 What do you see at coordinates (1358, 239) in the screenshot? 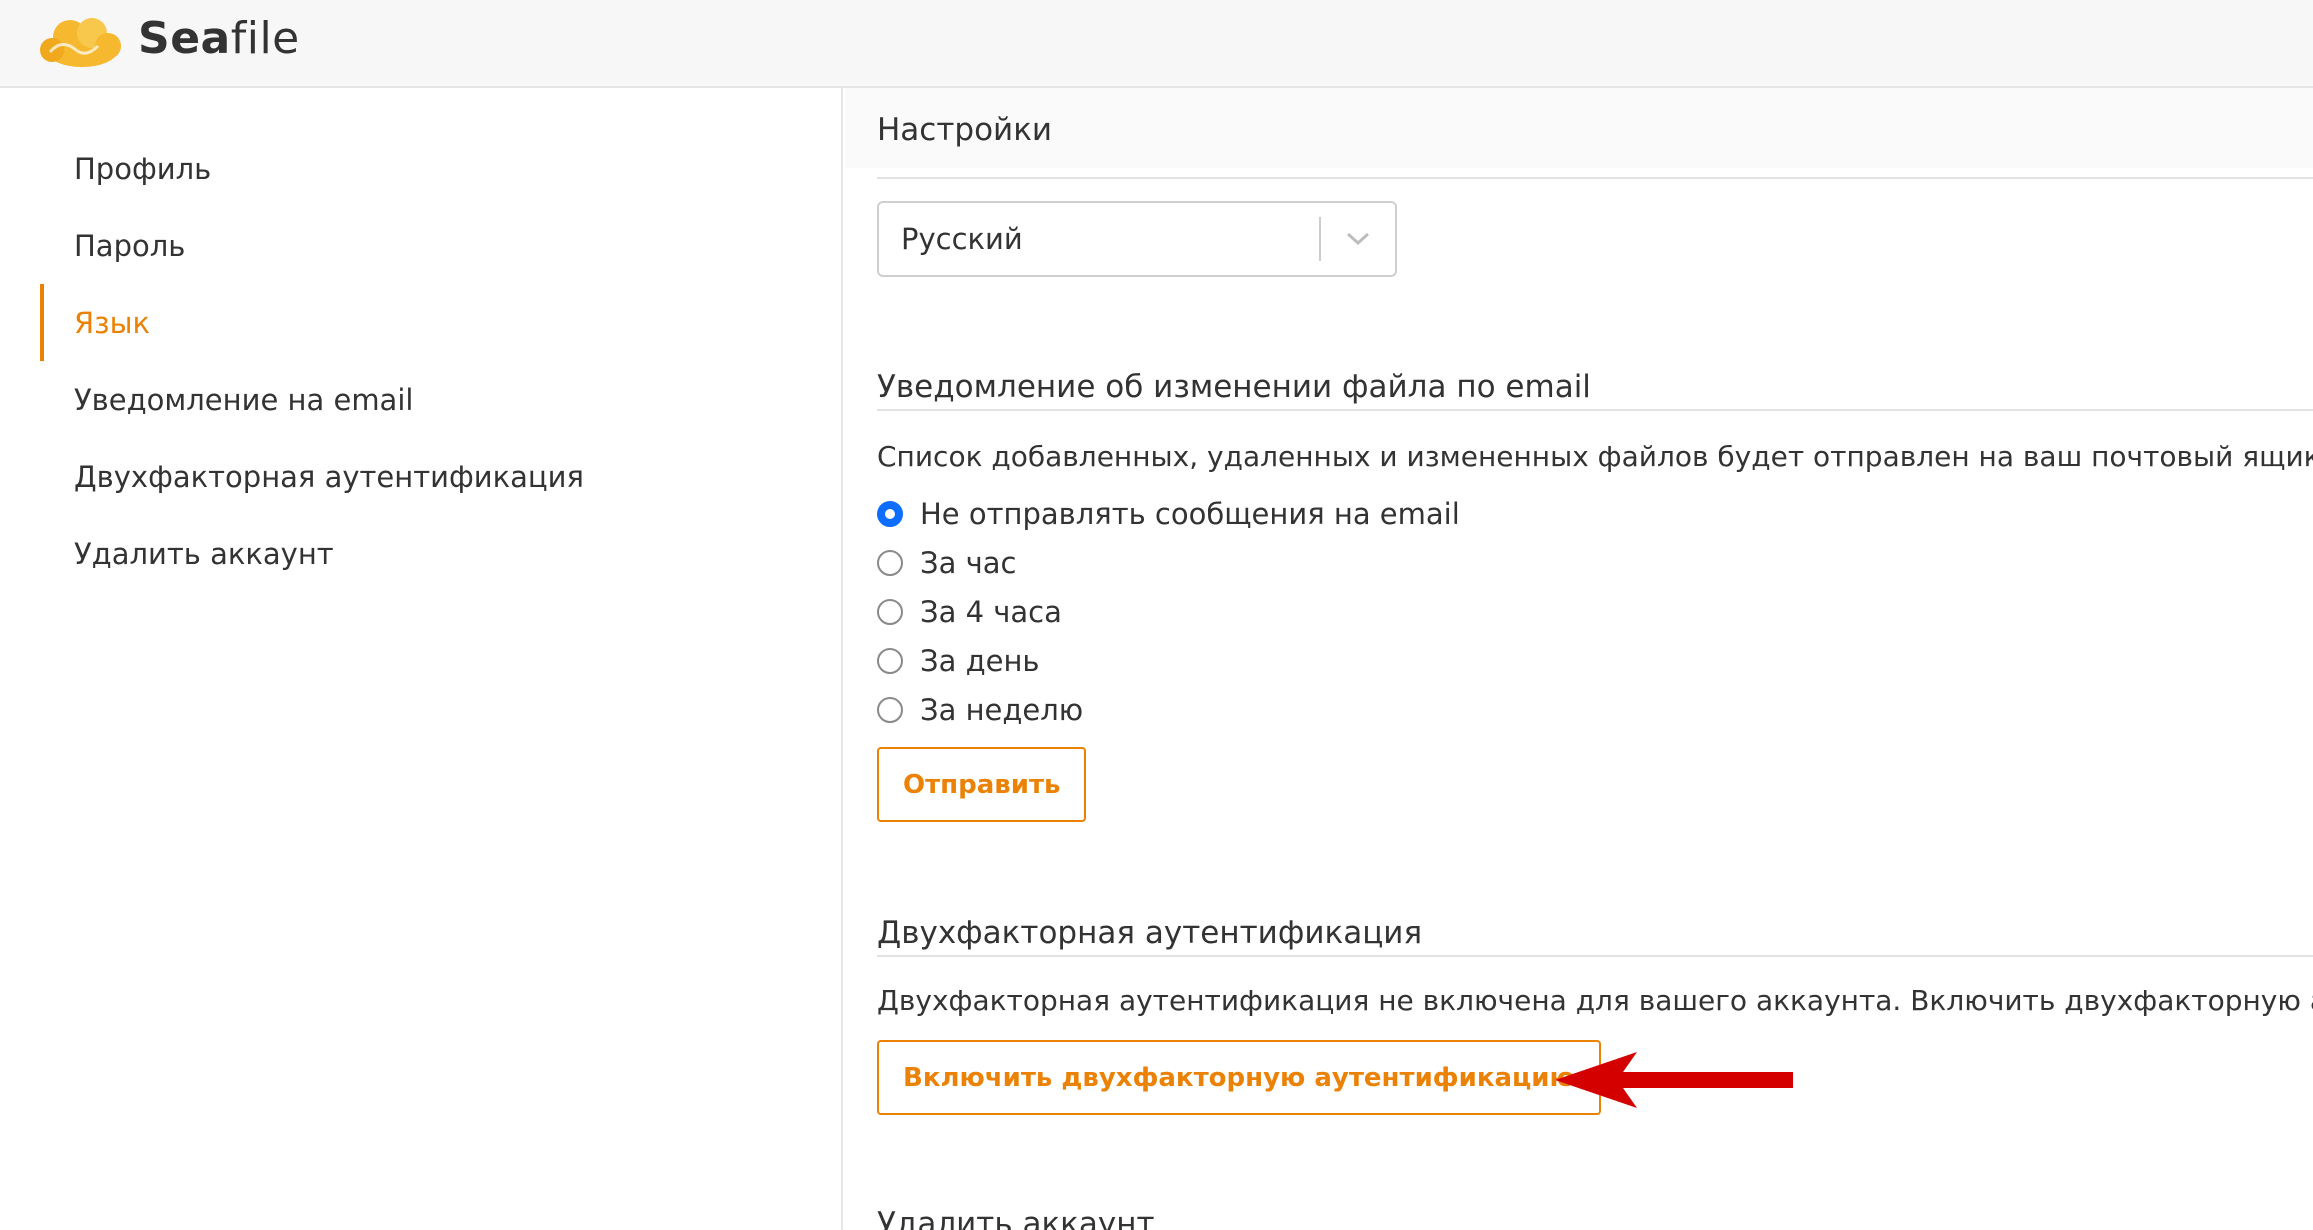
I see `chevron-down-icon` at bounding box center [1358, 239].